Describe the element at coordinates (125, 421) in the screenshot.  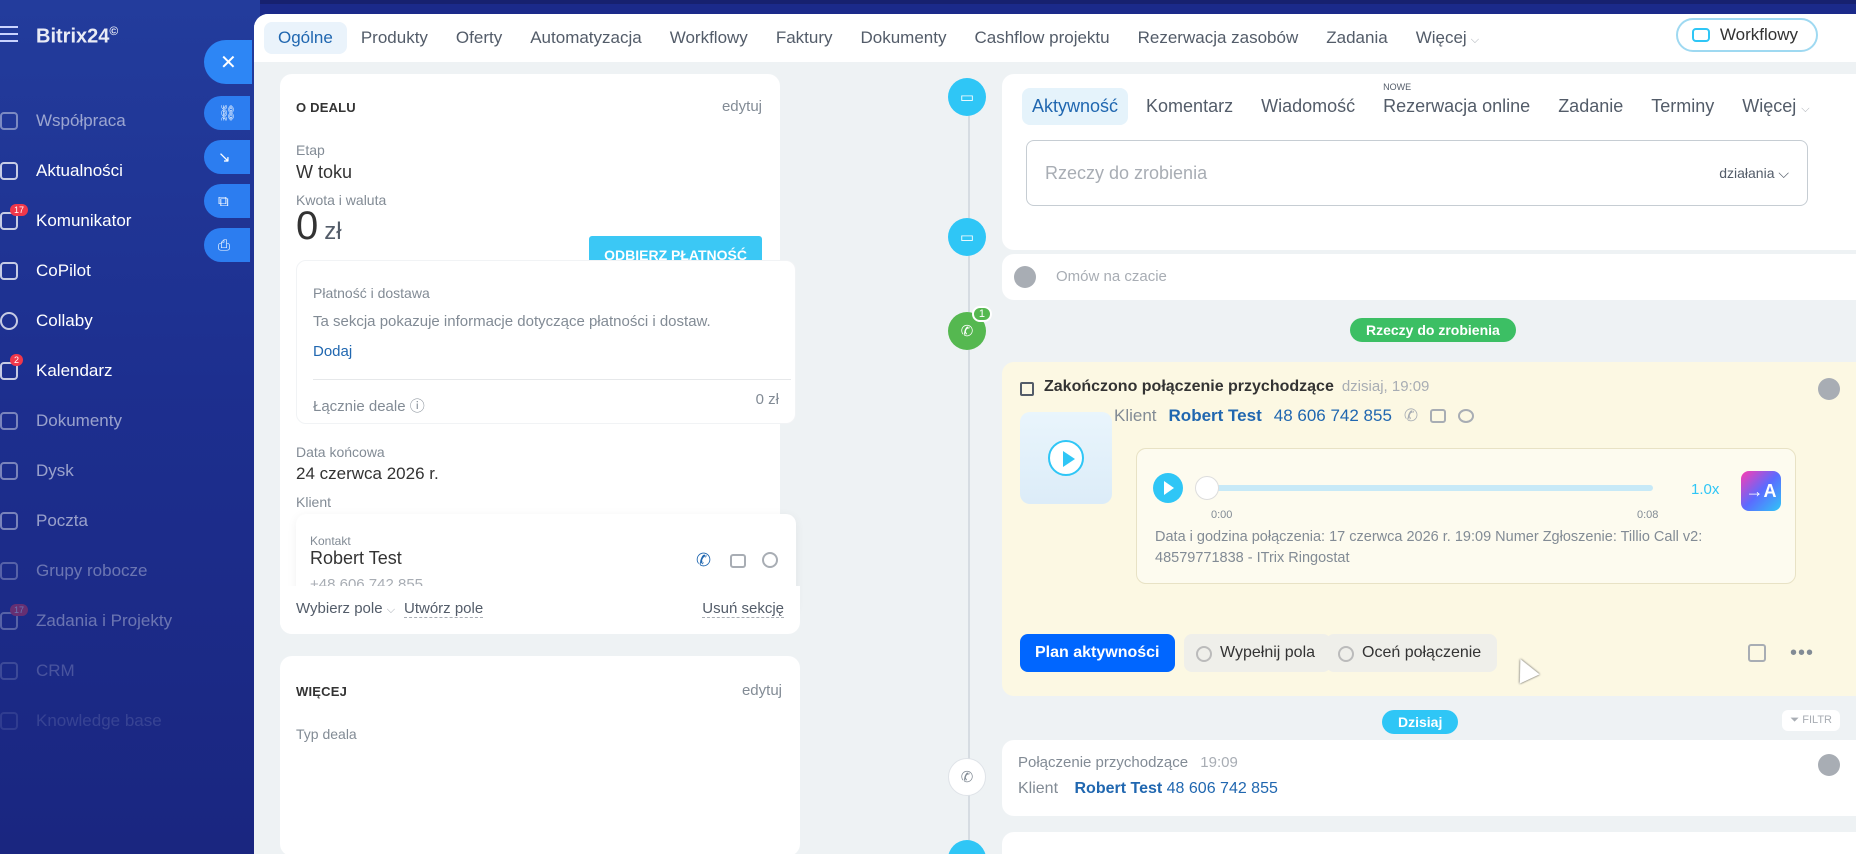
I see `sidebar-item-dokumenty: Dokumenty` at that location.